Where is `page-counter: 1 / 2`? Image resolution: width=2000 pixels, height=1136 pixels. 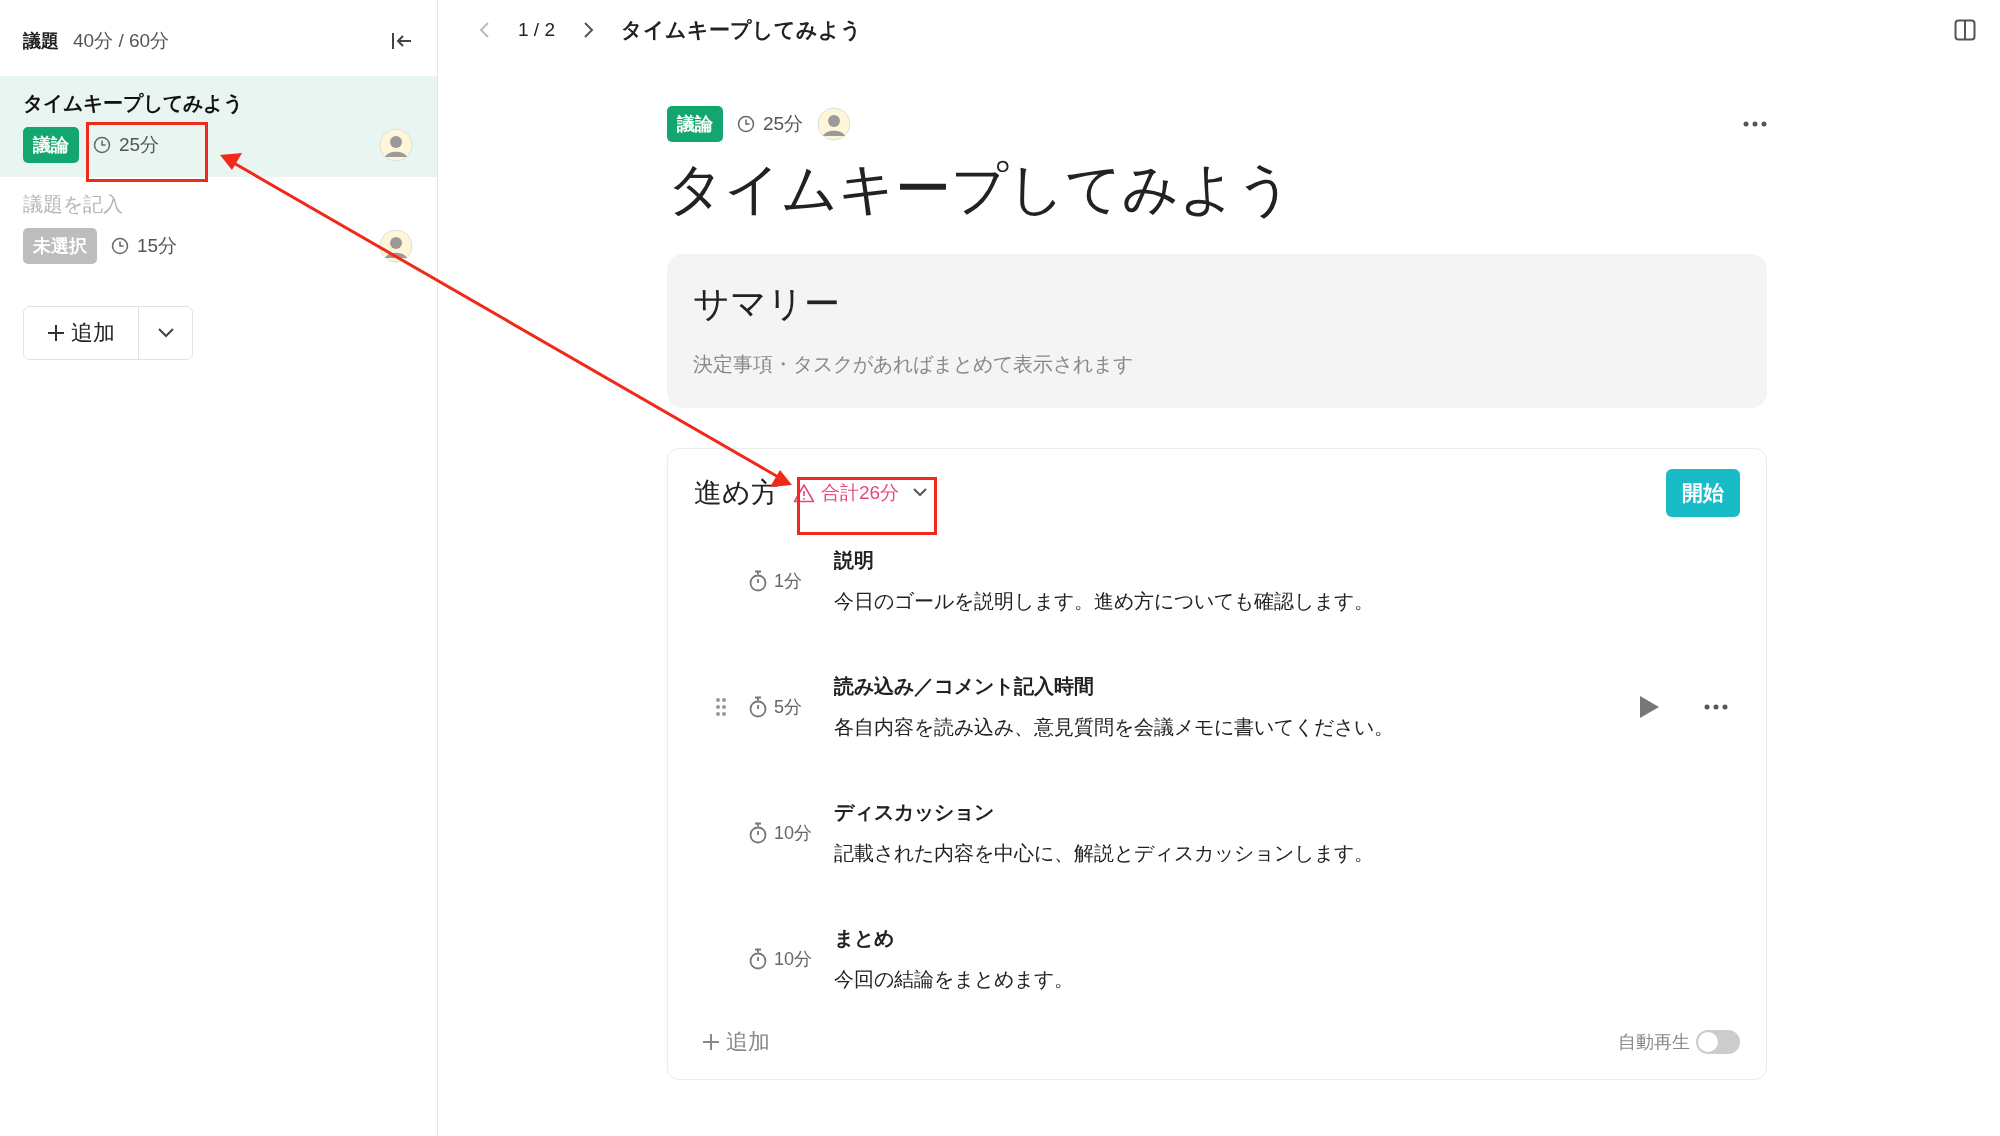 page-counter: 1 / 2 is located at coordinates (536, 30).